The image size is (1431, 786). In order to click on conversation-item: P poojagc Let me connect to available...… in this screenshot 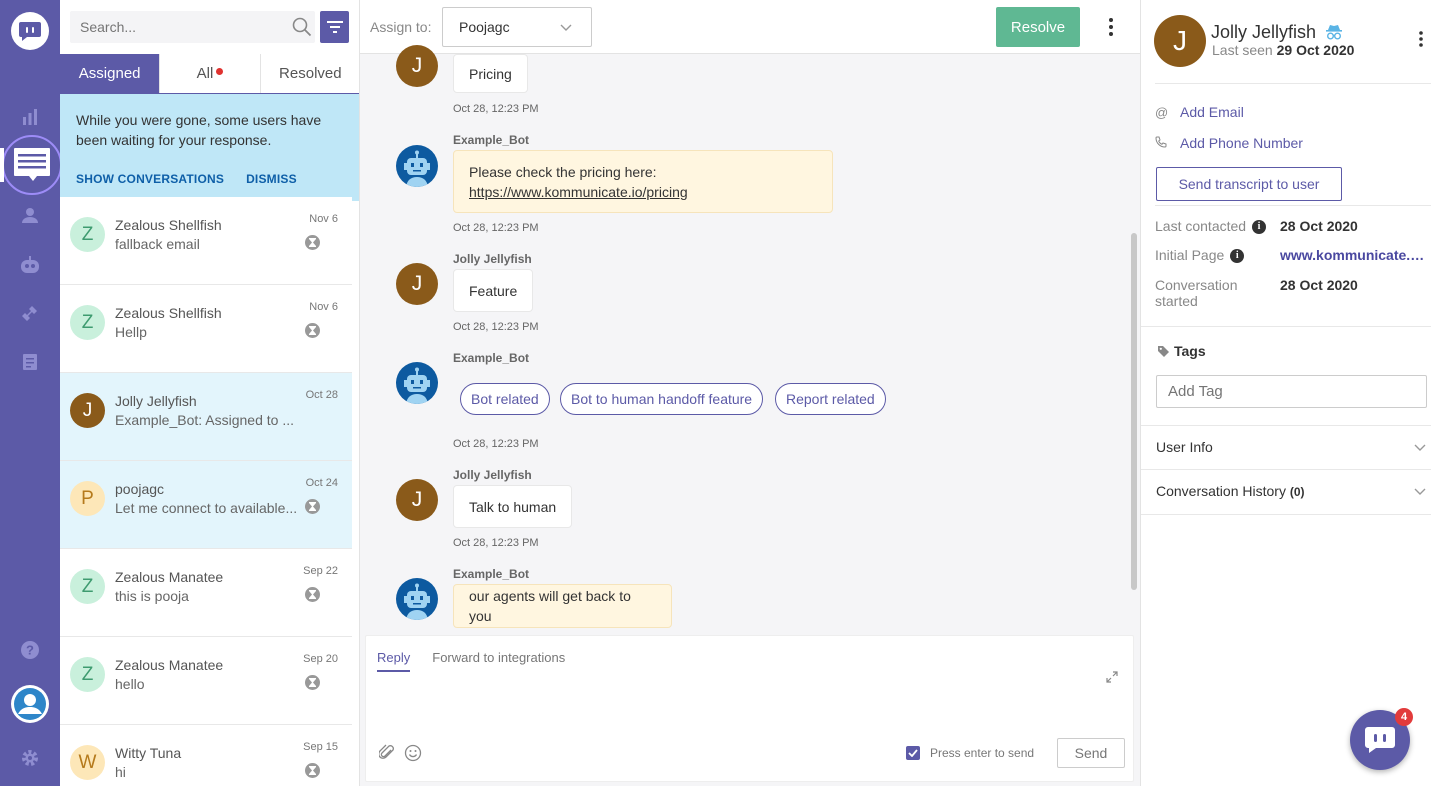, I will do `click(206, 505)`.